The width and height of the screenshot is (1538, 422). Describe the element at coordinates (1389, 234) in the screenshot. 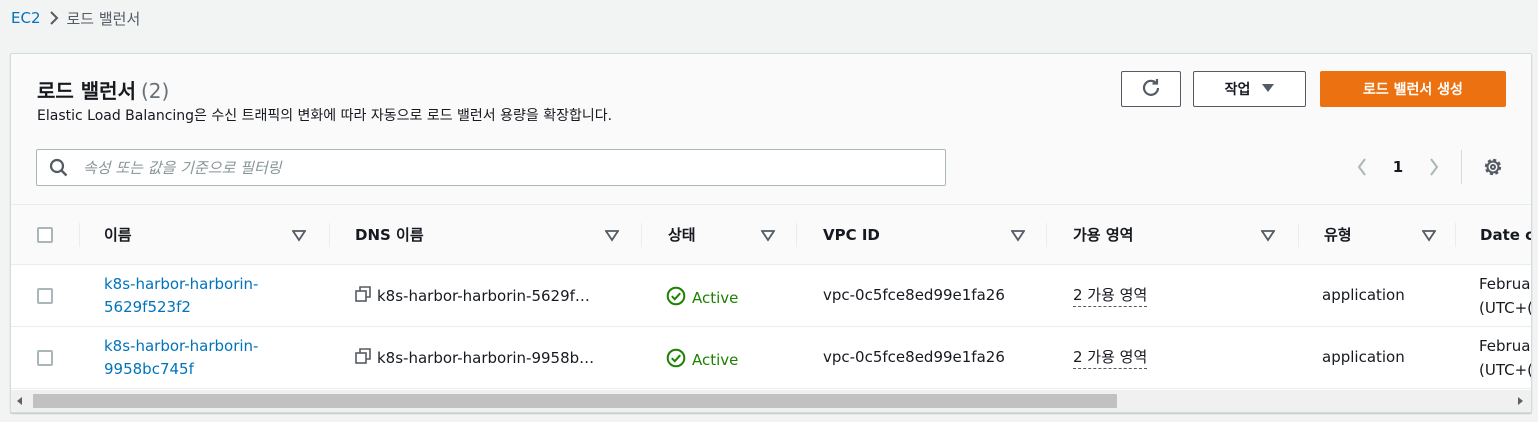

I see `column-header-type: 유형` at that location.